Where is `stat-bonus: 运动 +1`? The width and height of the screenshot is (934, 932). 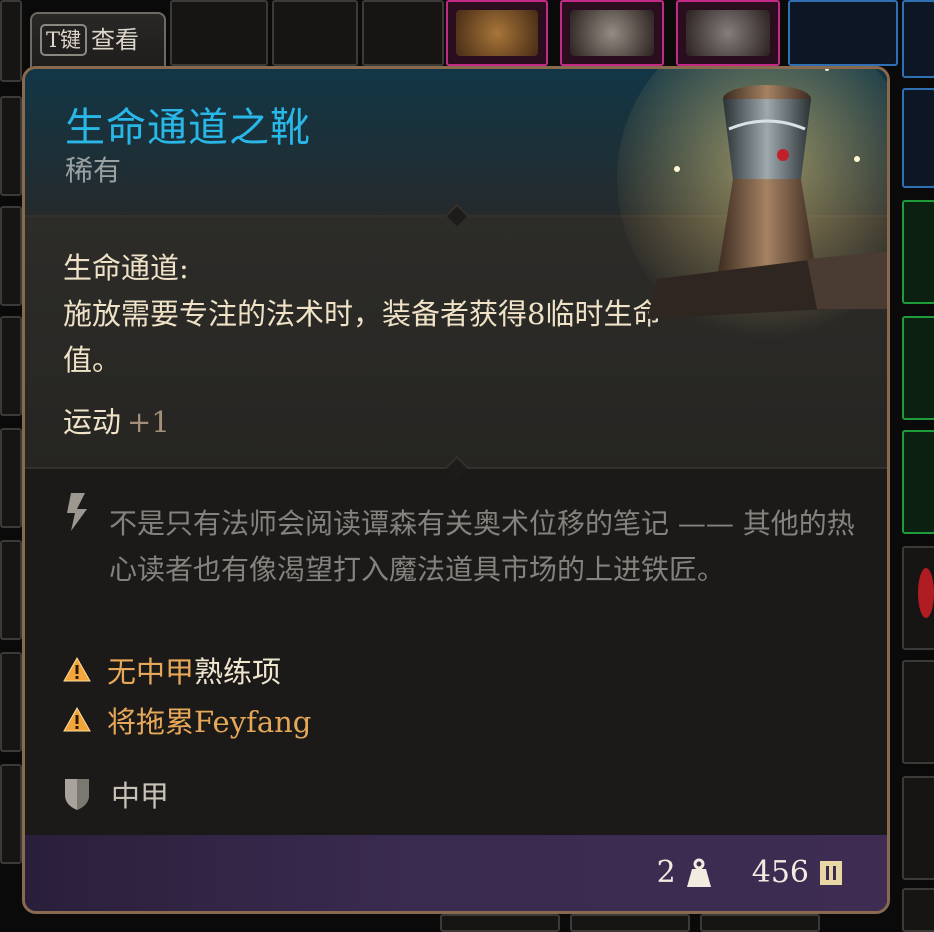 stat-bonus: 运动 +1 is located at coordinates (116, 420).